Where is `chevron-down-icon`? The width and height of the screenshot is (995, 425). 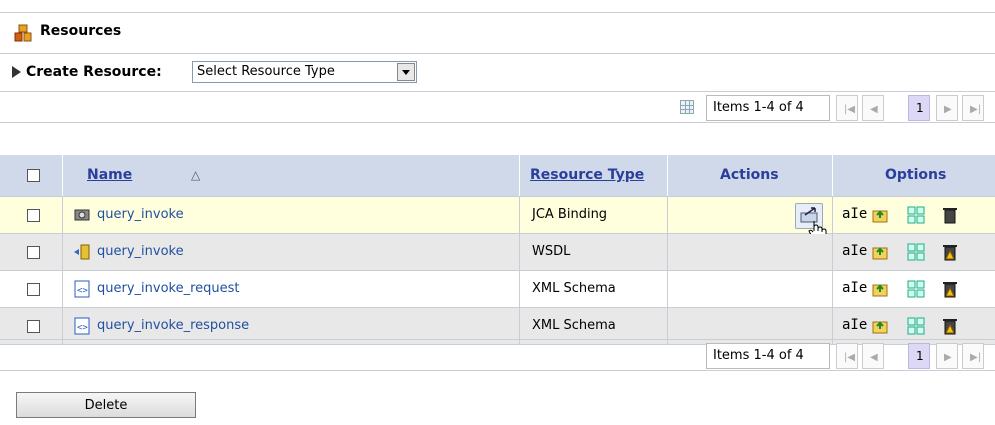
chevron-down-icon is located at coordinates (406, 72).